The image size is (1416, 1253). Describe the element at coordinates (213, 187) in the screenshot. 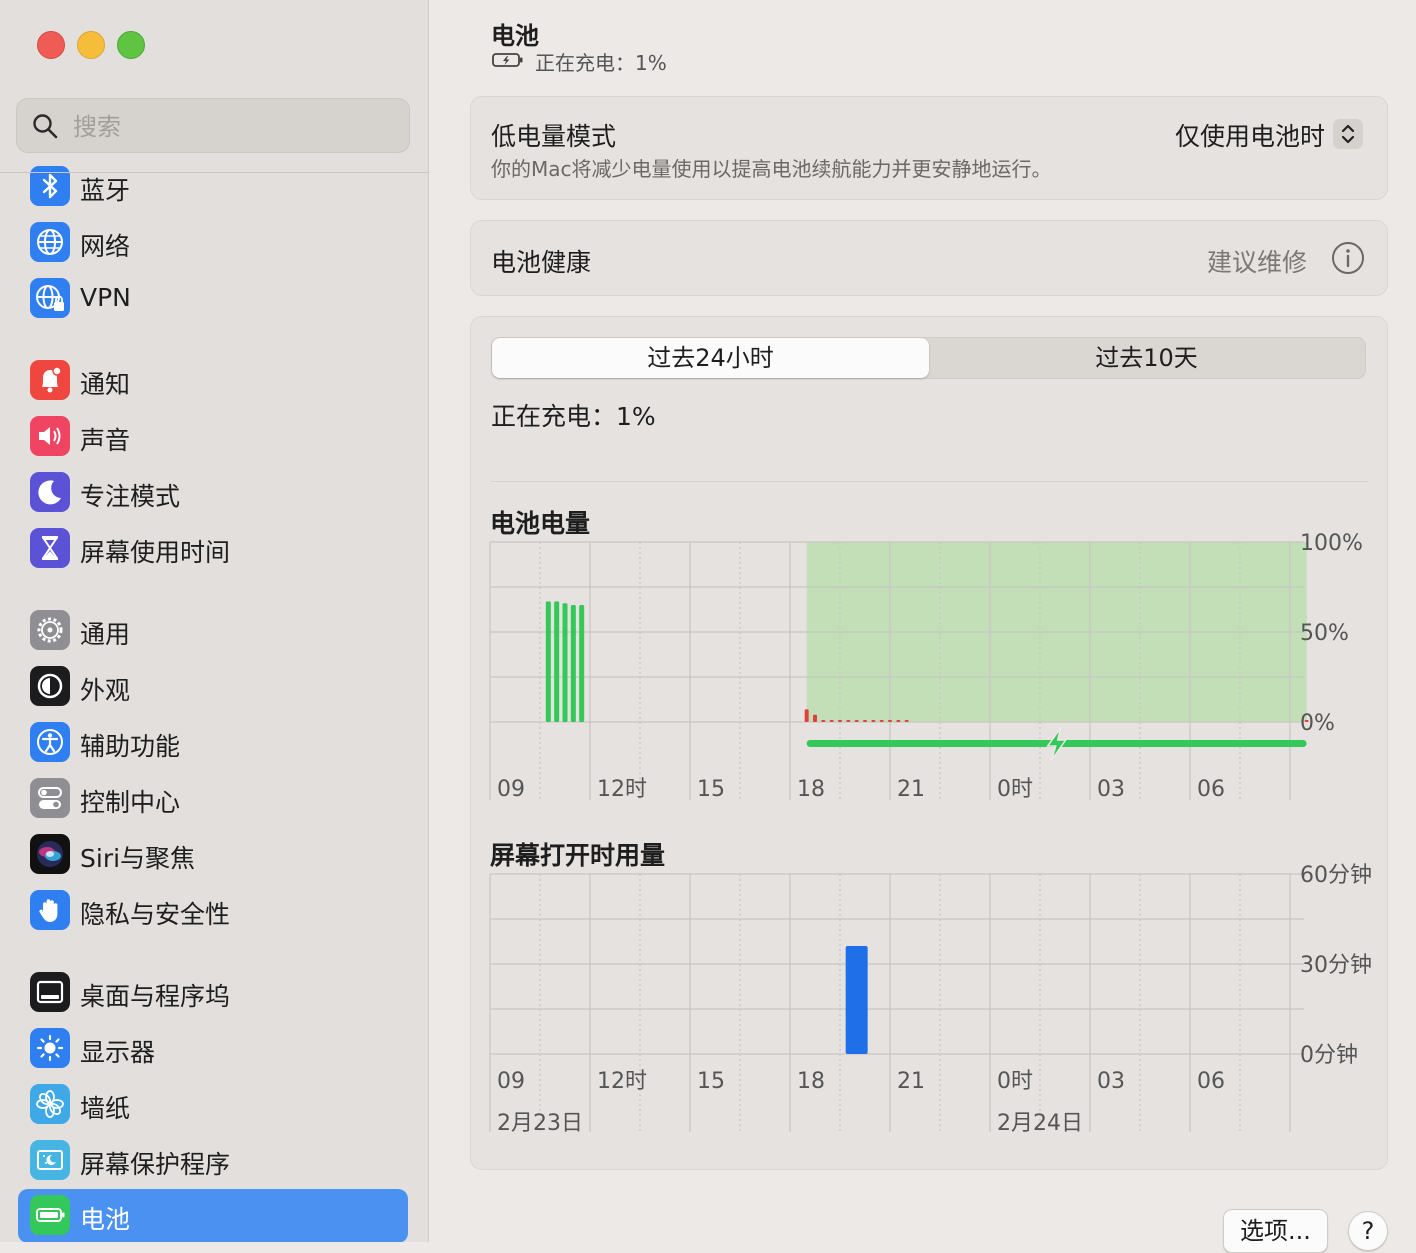

I see `sidebar-item-bluetooth: 蓝牙` at that location.